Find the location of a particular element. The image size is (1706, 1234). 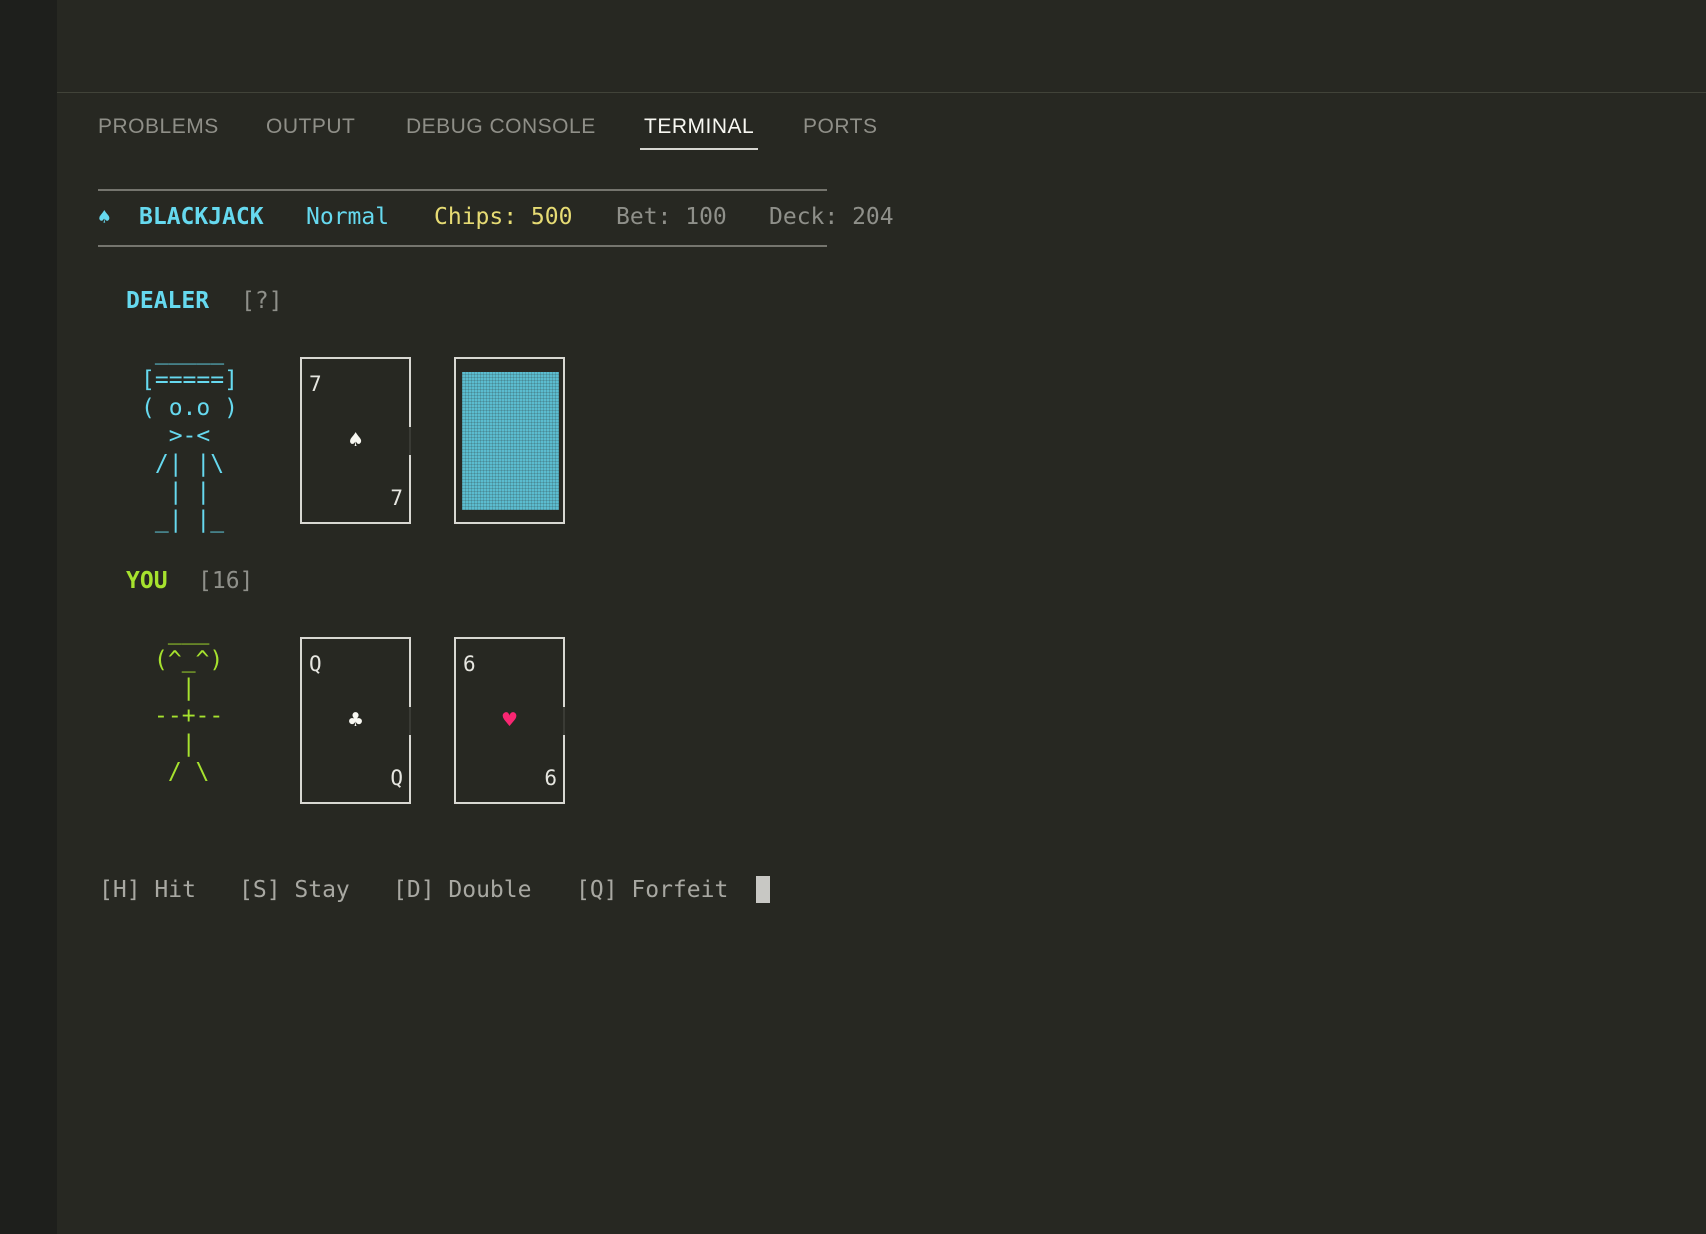

card-back-pattern is located at coordinates (510, 441).